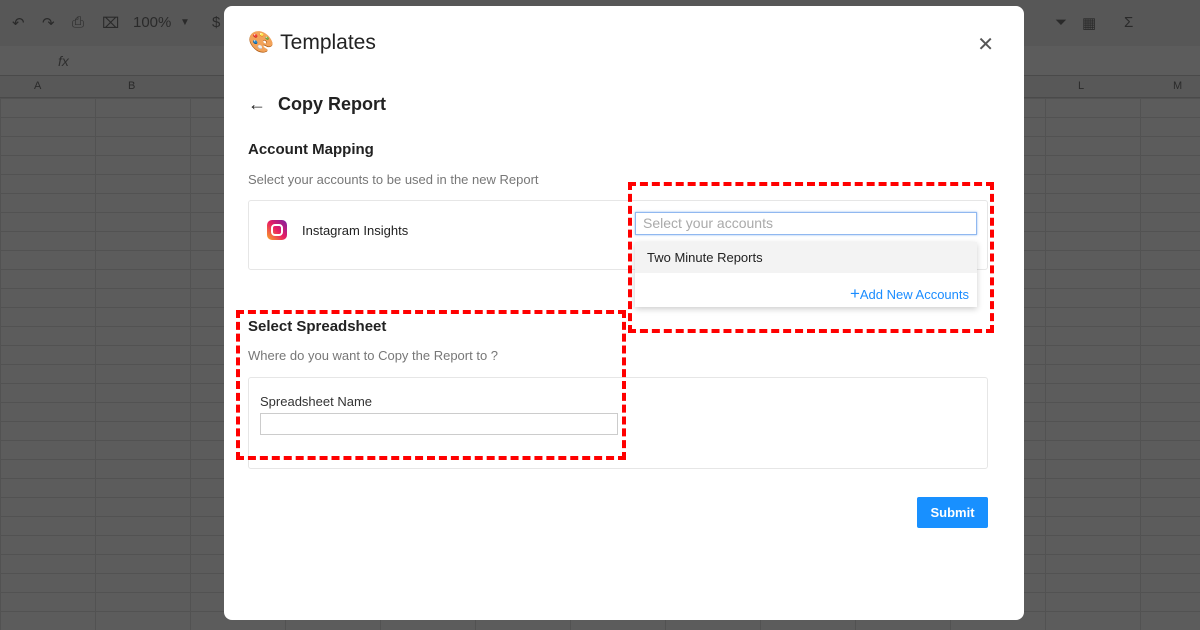 The image size is (1200, 630). What do you see at coordinates (110, 23) in the screenshot?
I see `paint-format-icon: ⌧` at bounding box center [110, 23].